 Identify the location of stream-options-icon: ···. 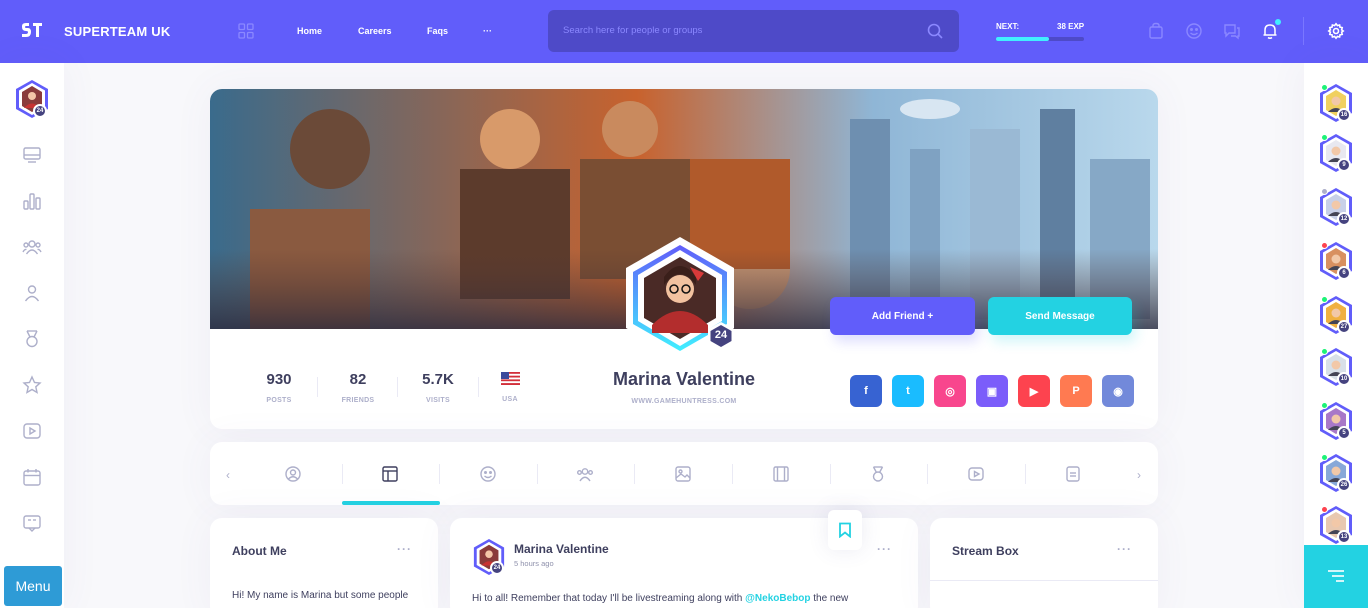
(1124, 549).